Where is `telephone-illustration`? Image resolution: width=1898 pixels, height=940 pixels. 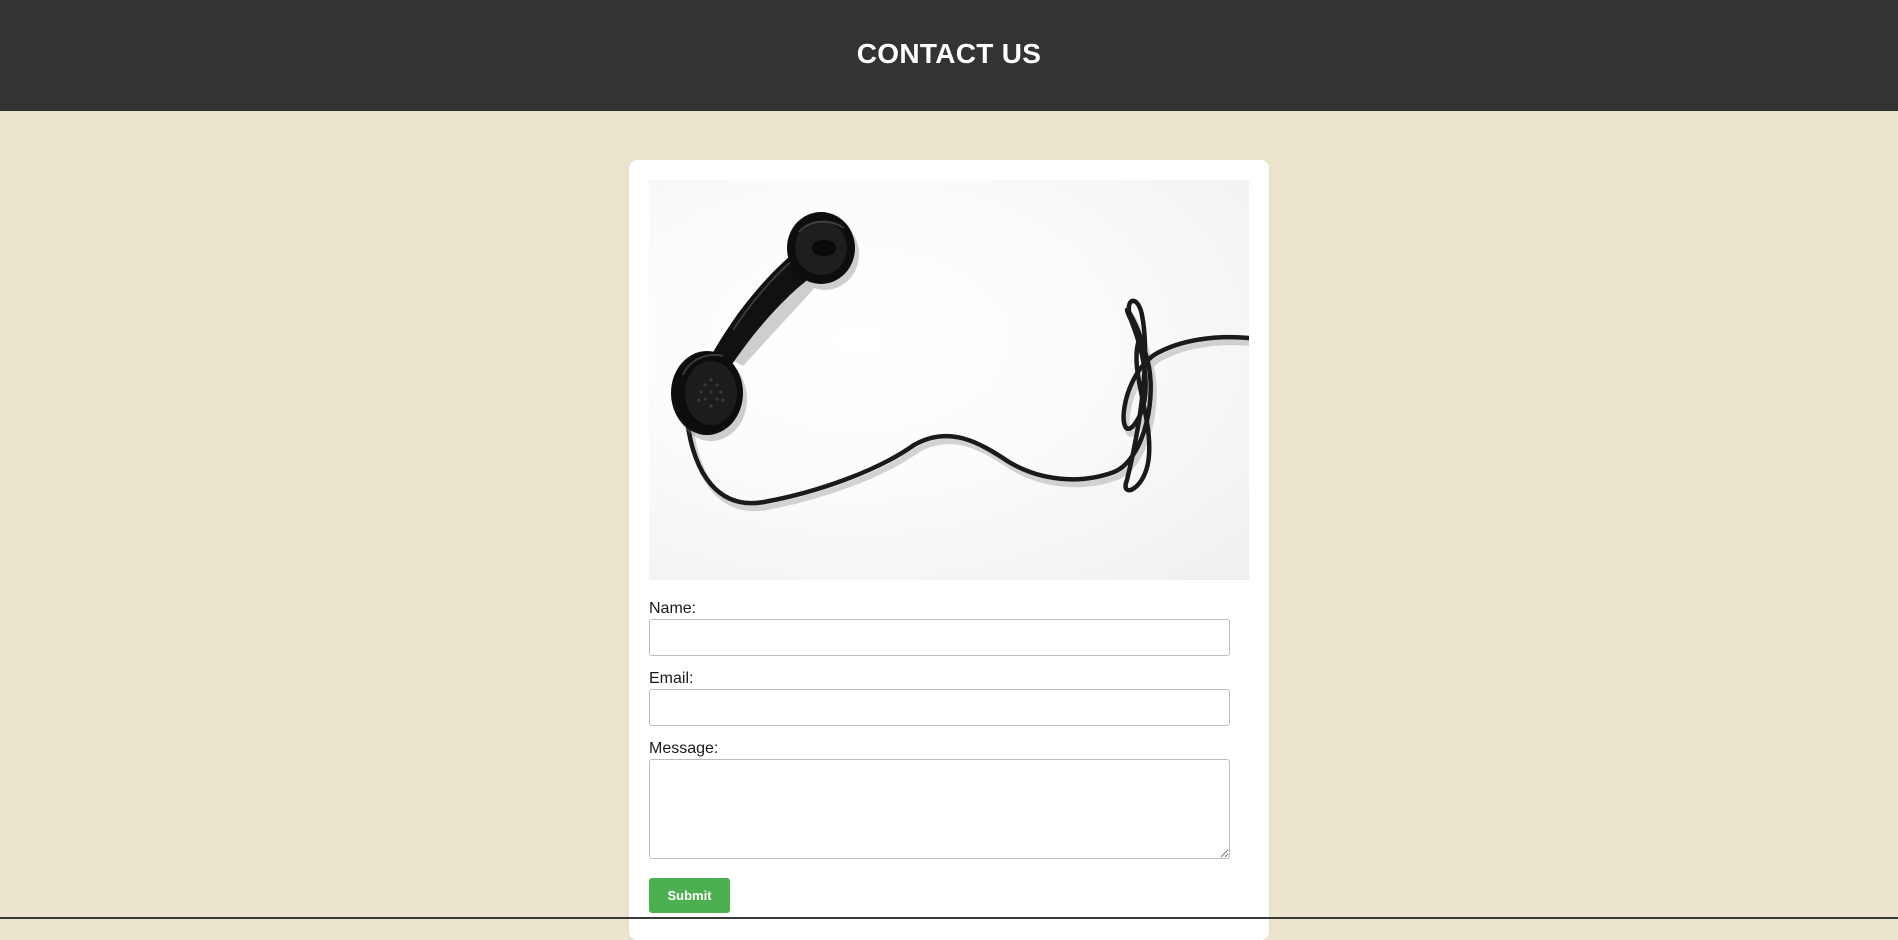
telephone-illustration is located at coordinates (960, 362).